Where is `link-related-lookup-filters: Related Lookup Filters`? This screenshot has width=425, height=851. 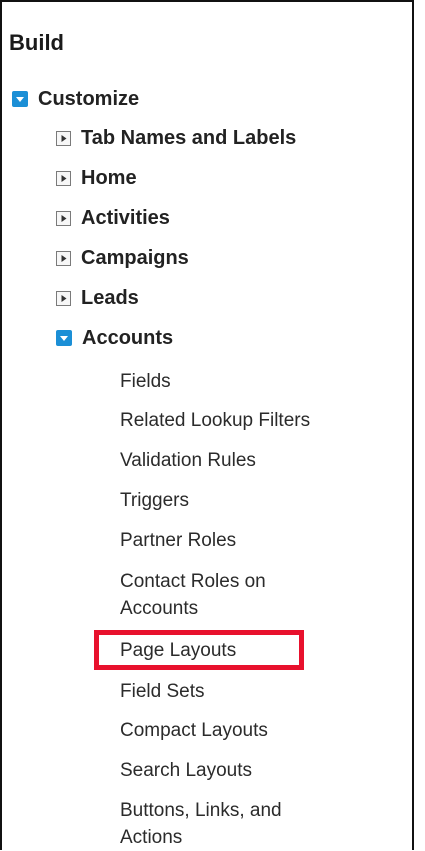 link-related-lookup-filters: Related Lookup Filters is located at coordinates (215, 420).